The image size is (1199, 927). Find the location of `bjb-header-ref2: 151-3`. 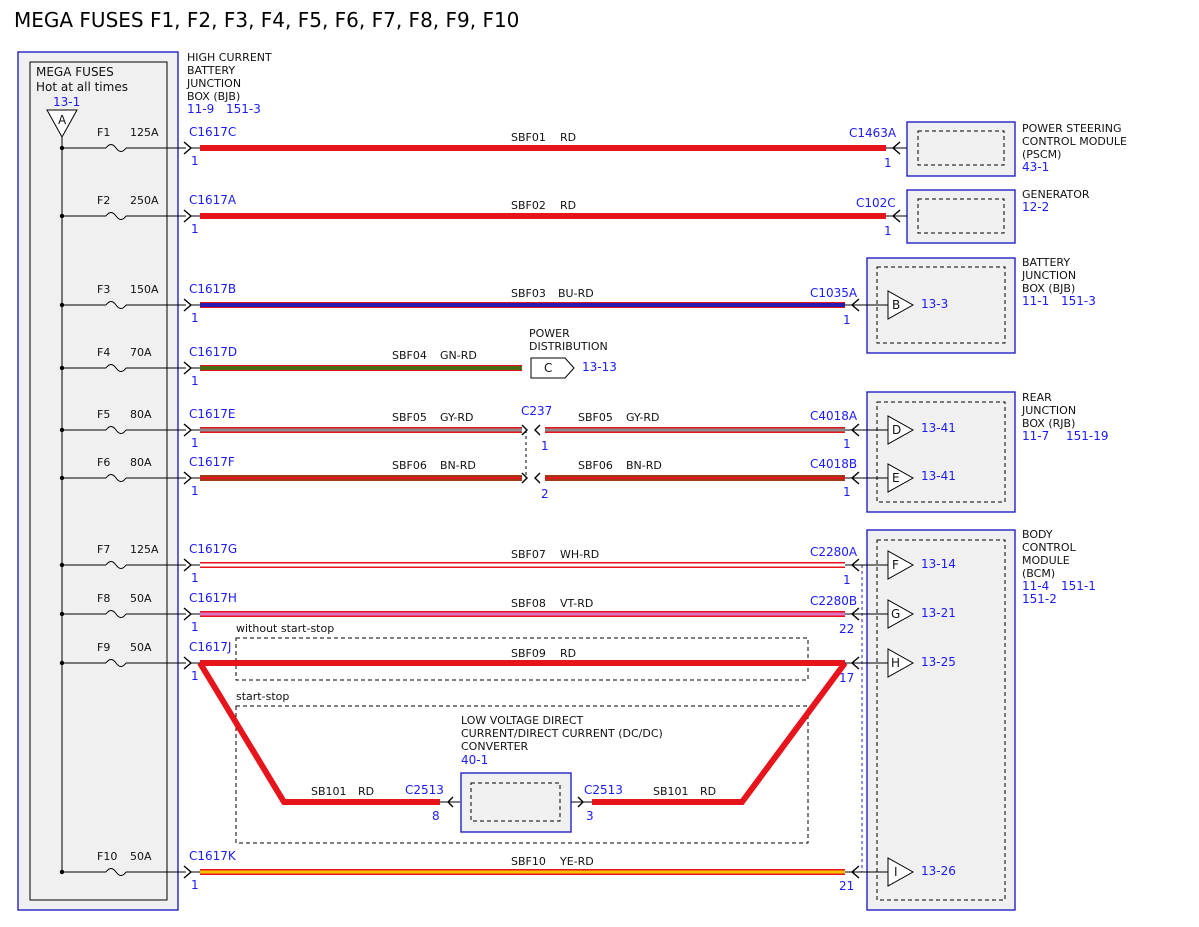

bjb-header-ref2: 151-3 is located at coordinates (243, 109).